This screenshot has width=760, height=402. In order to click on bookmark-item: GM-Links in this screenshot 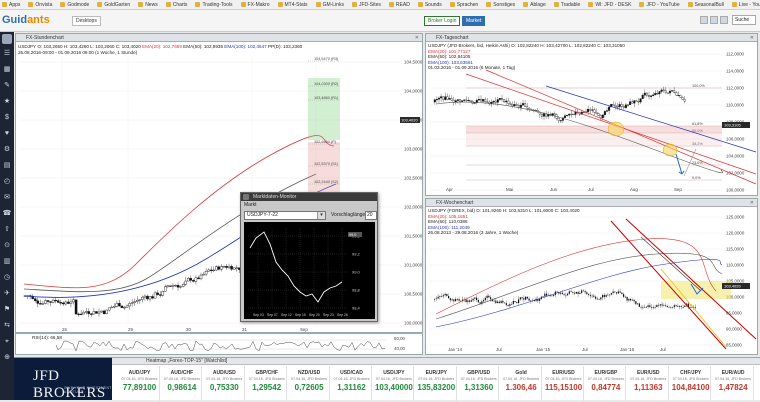, I will do `click(329, 5)`.